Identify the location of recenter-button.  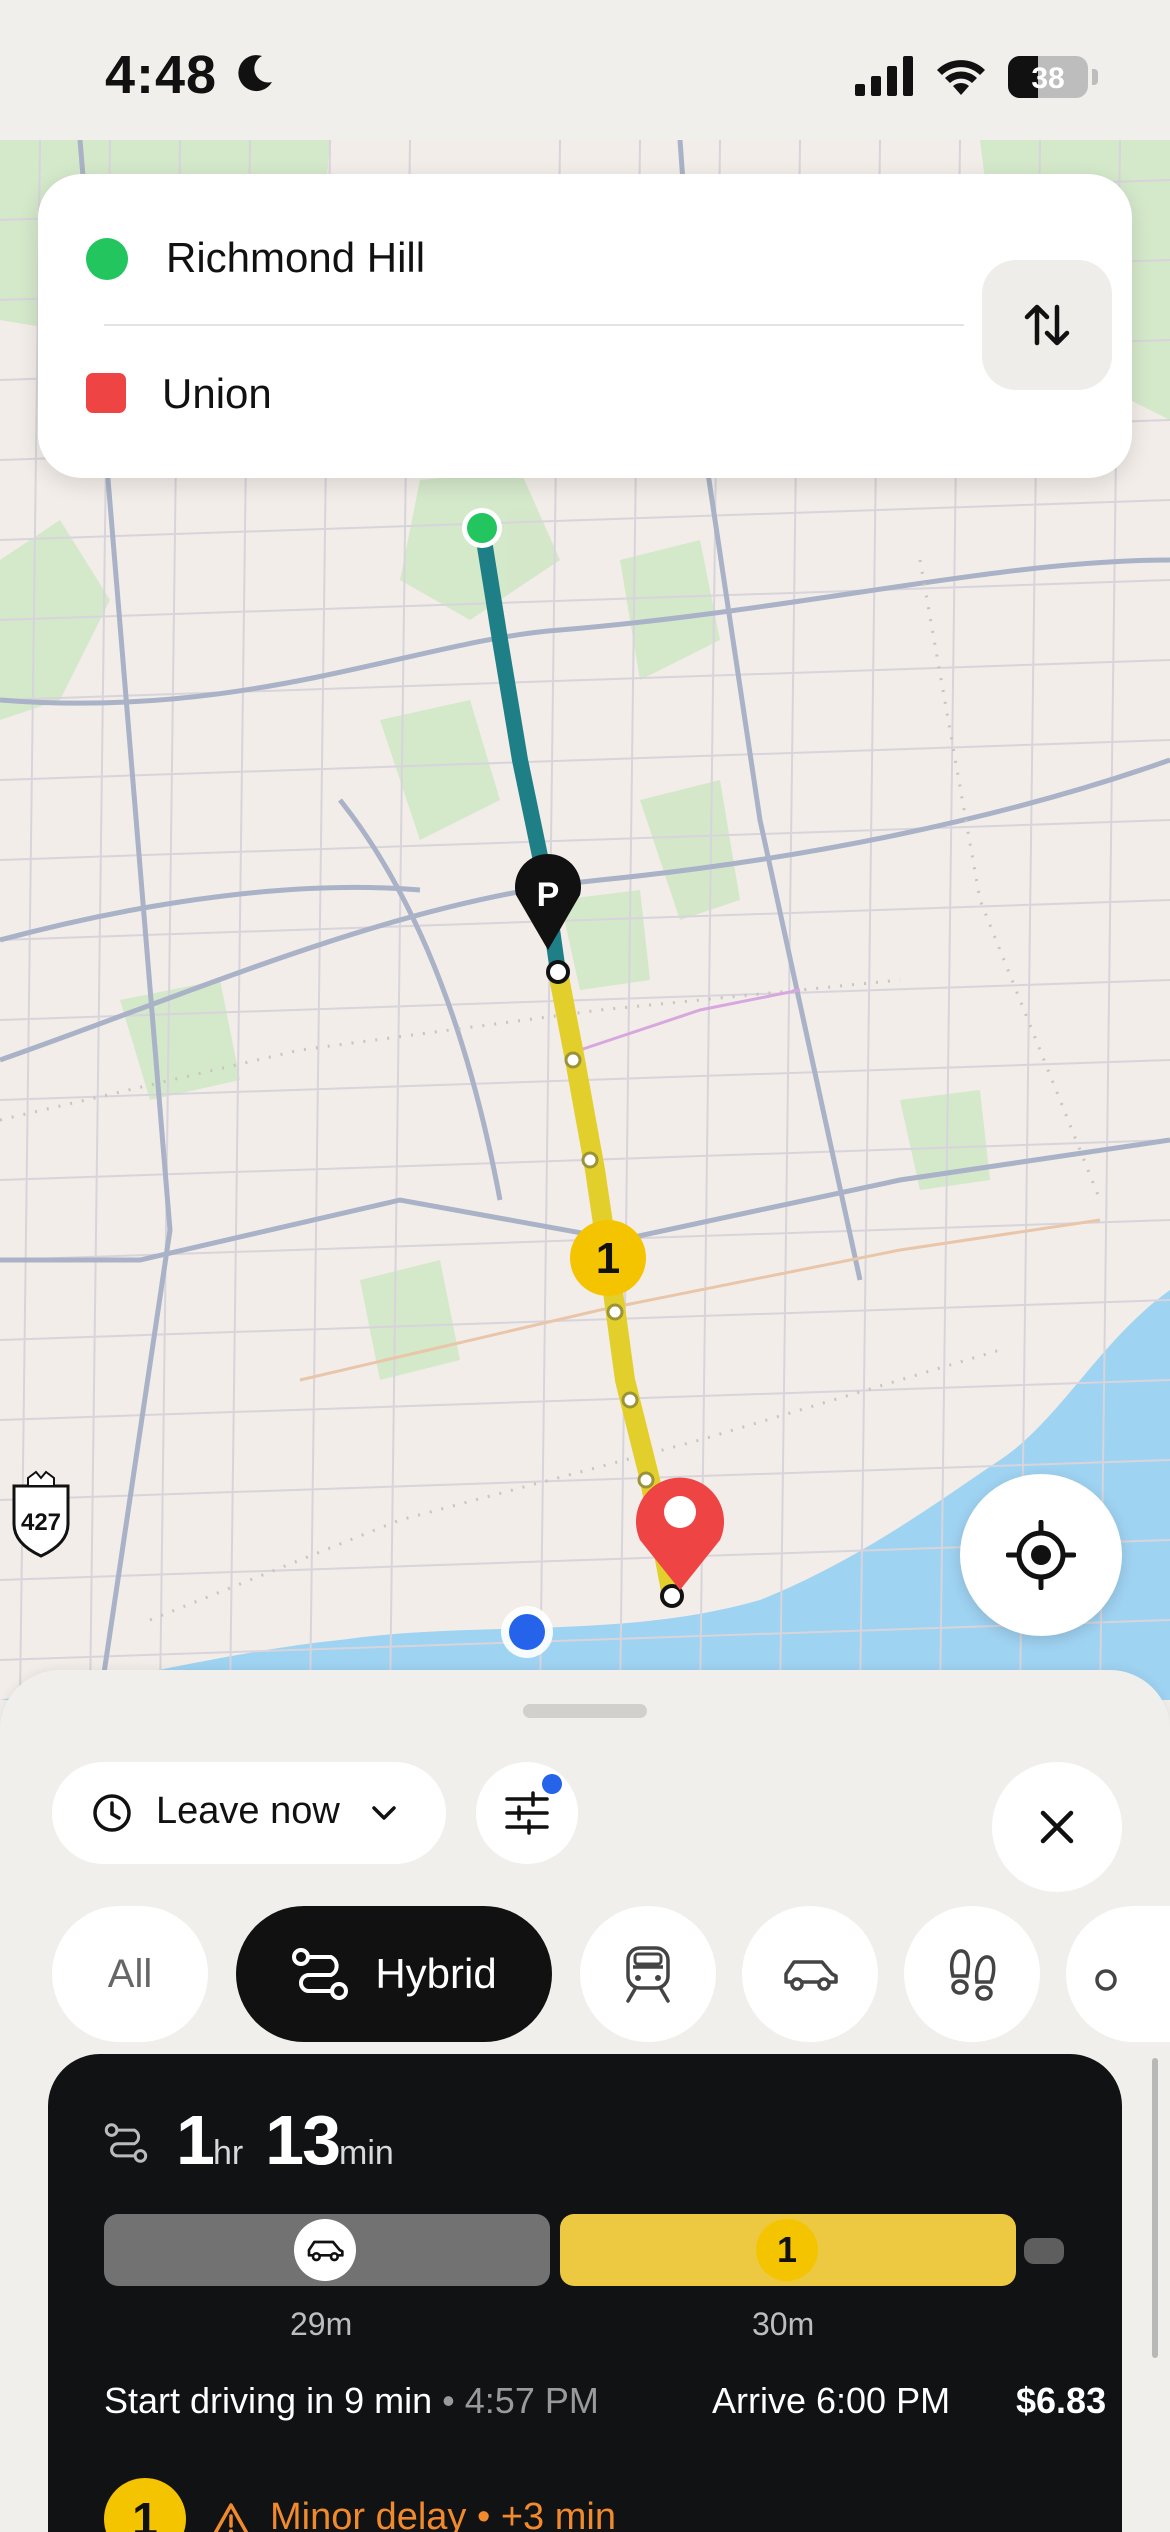
(1041, 1555).